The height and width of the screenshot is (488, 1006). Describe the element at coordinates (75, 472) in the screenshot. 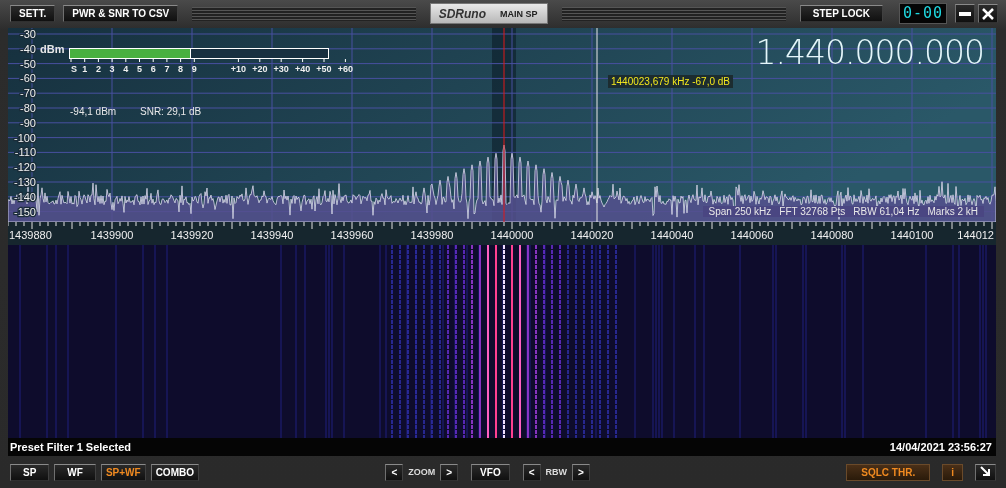

I see `view-tab: WF` at that location.